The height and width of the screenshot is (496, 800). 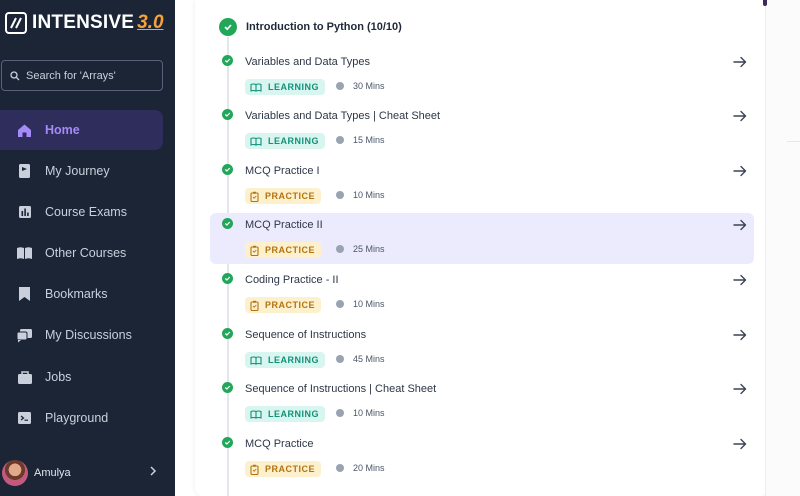 What do you see at coordinates (81, 130) in the screenshot?
I see `sidebar-item-home: Home` at bounding box center [81, 130].